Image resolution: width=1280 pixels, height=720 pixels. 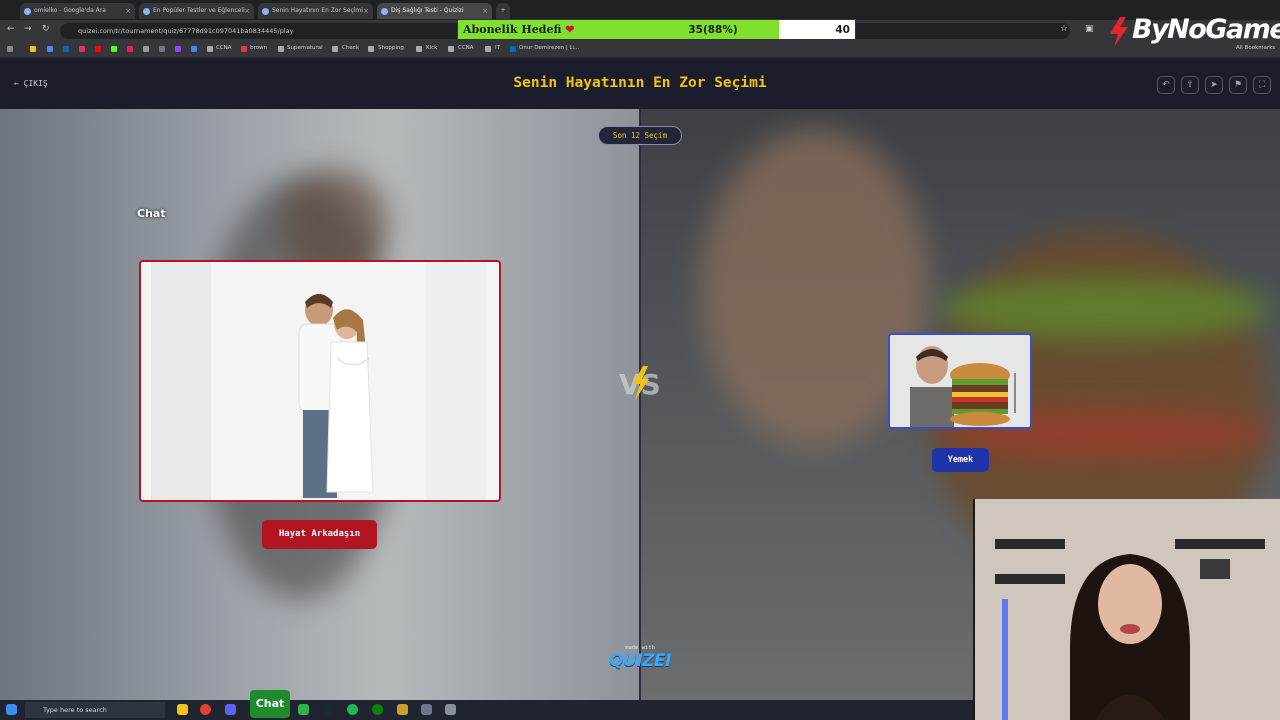 I want to click on browser-tab-4: Diş Sağlığı Testi - Quizizi ×, so click(x=434, y=11).